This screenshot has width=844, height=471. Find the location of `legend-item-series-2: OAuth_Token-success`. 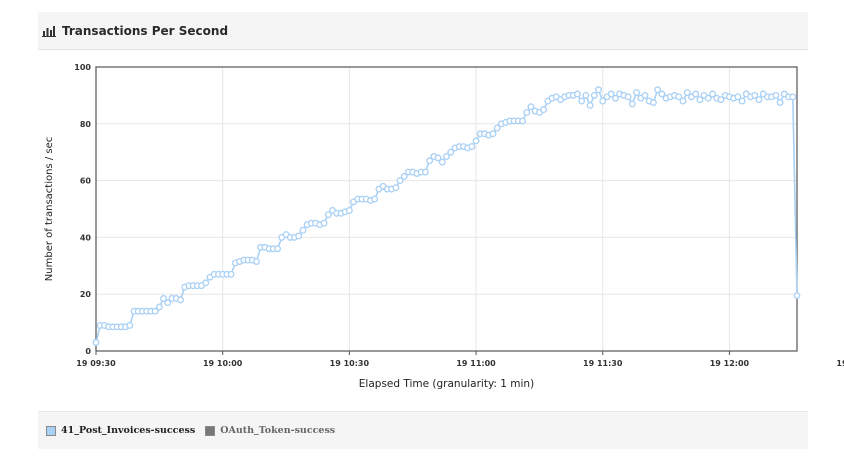

legend-item-series-2: OAuth_Token-success is located at coordinates (270, 430).